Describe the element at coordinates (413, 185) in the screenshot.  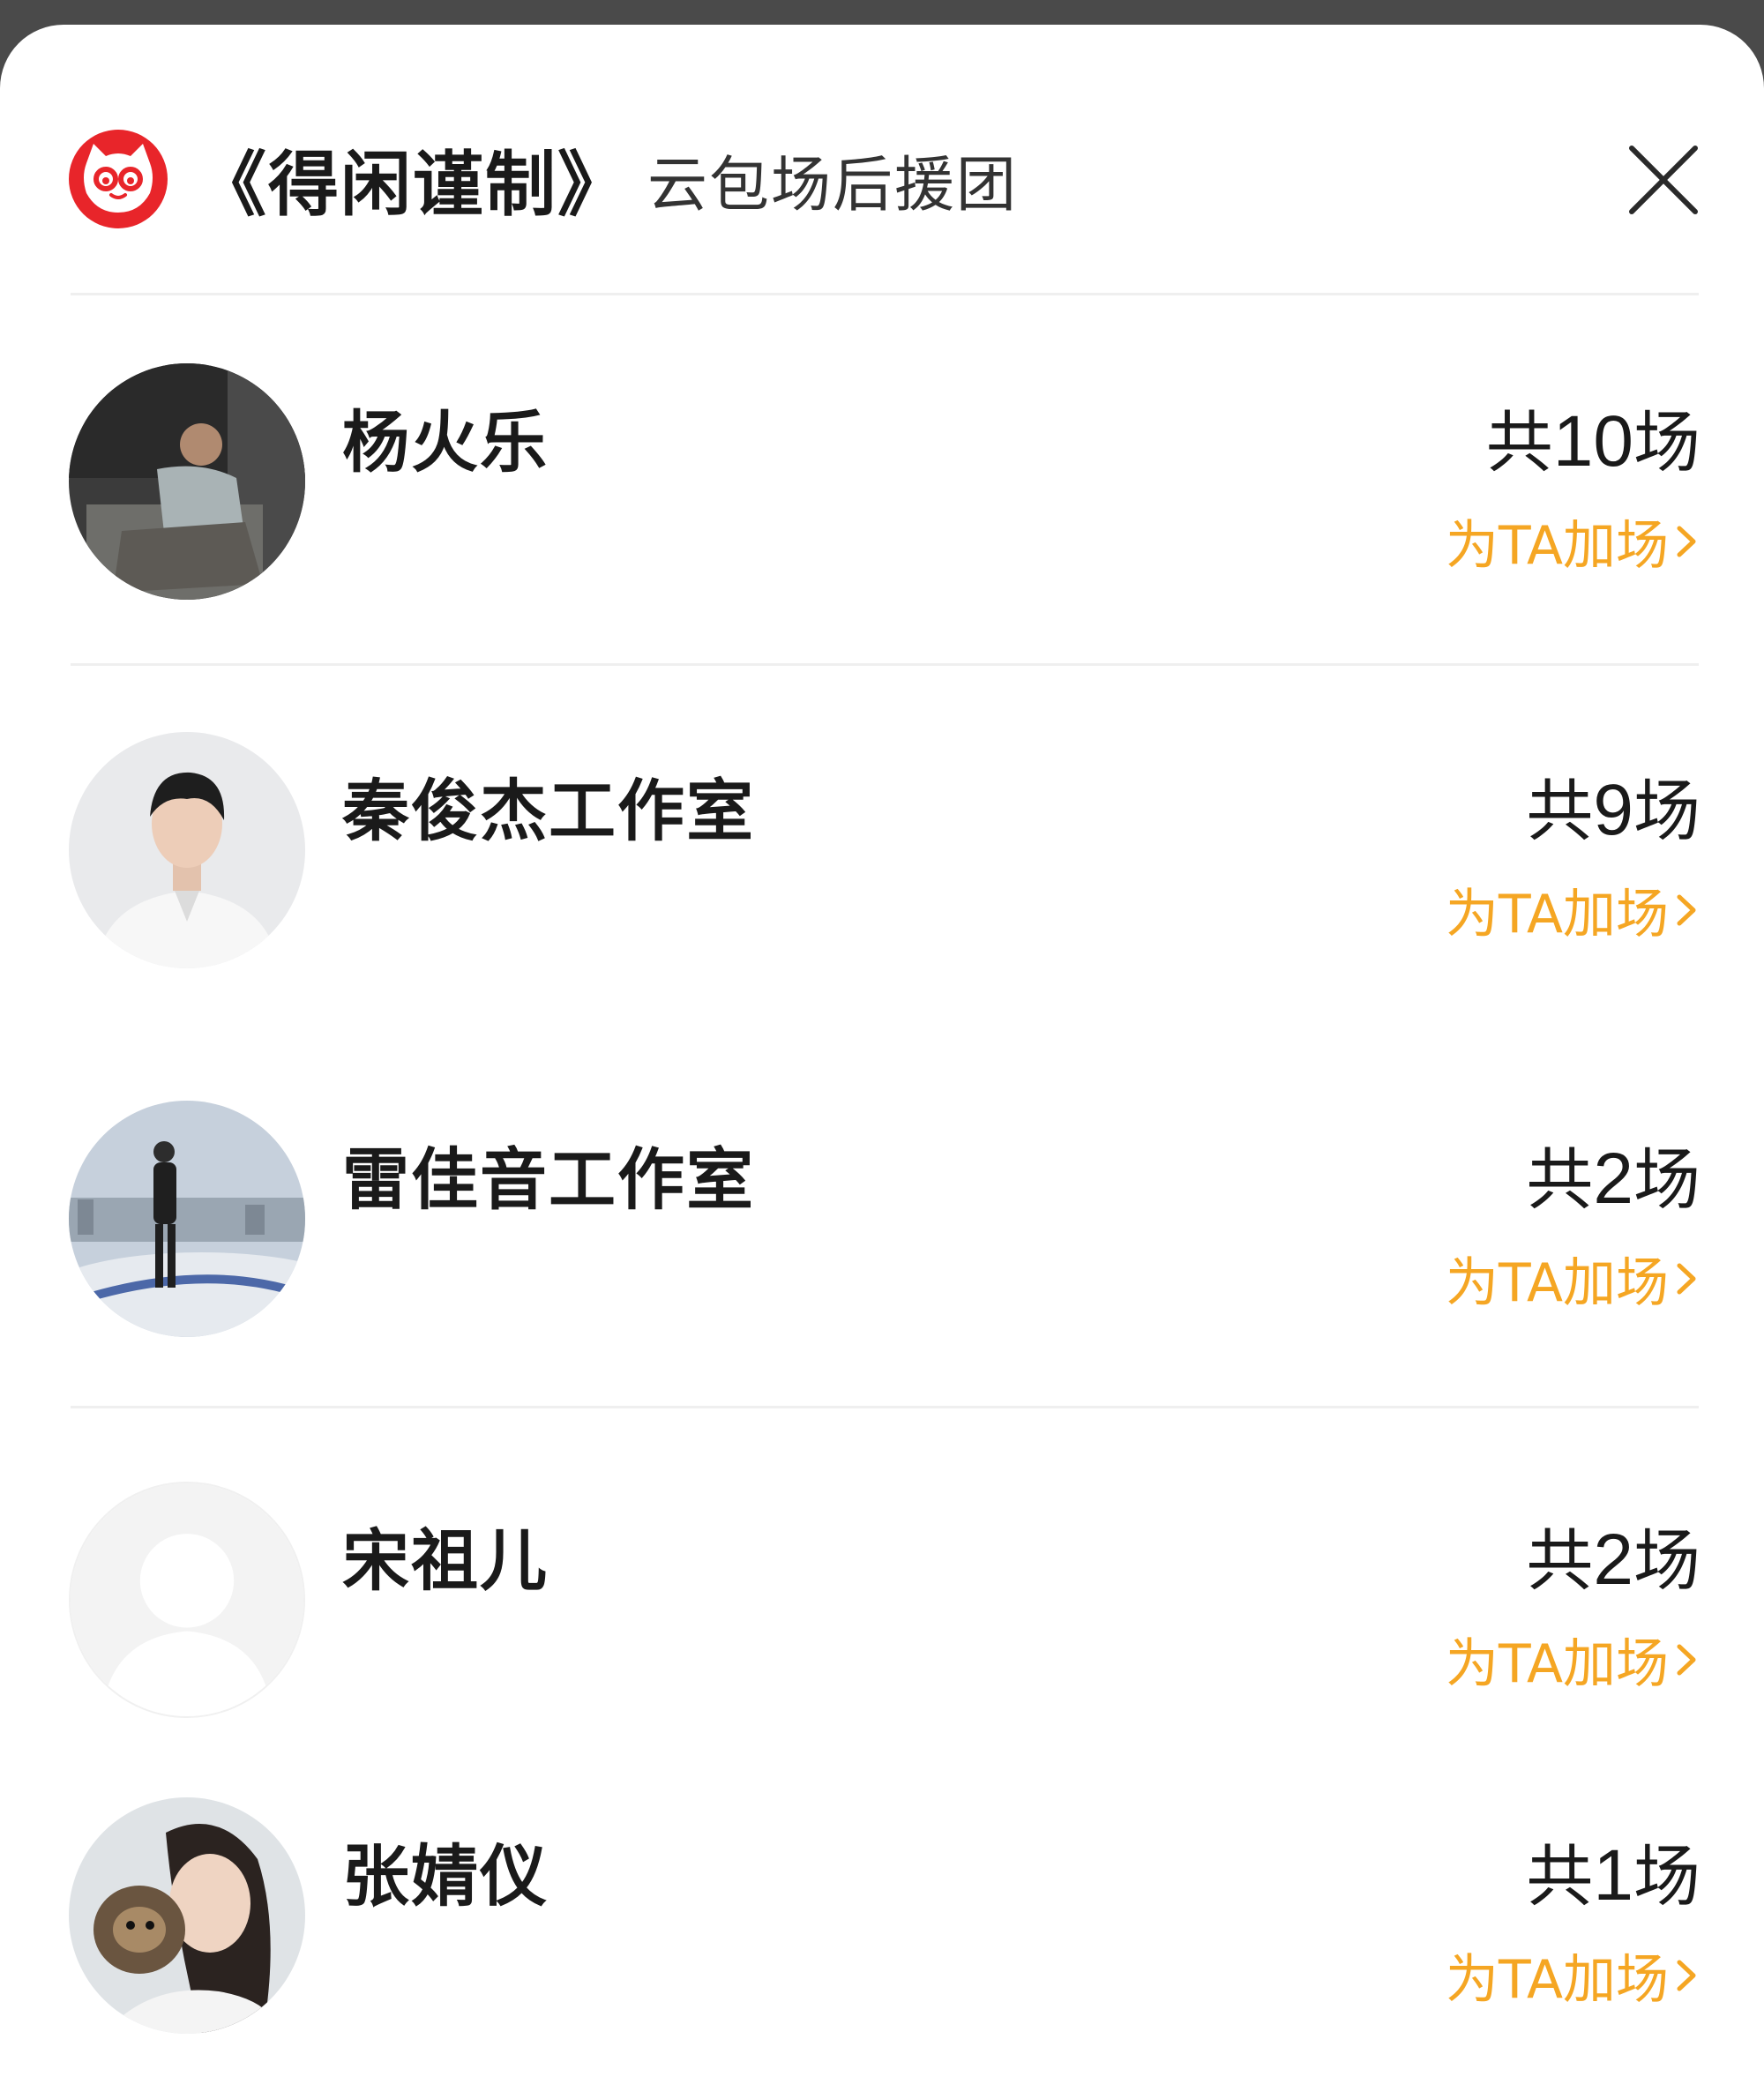
I see `page-title: 《得闲谨制》` at that location.